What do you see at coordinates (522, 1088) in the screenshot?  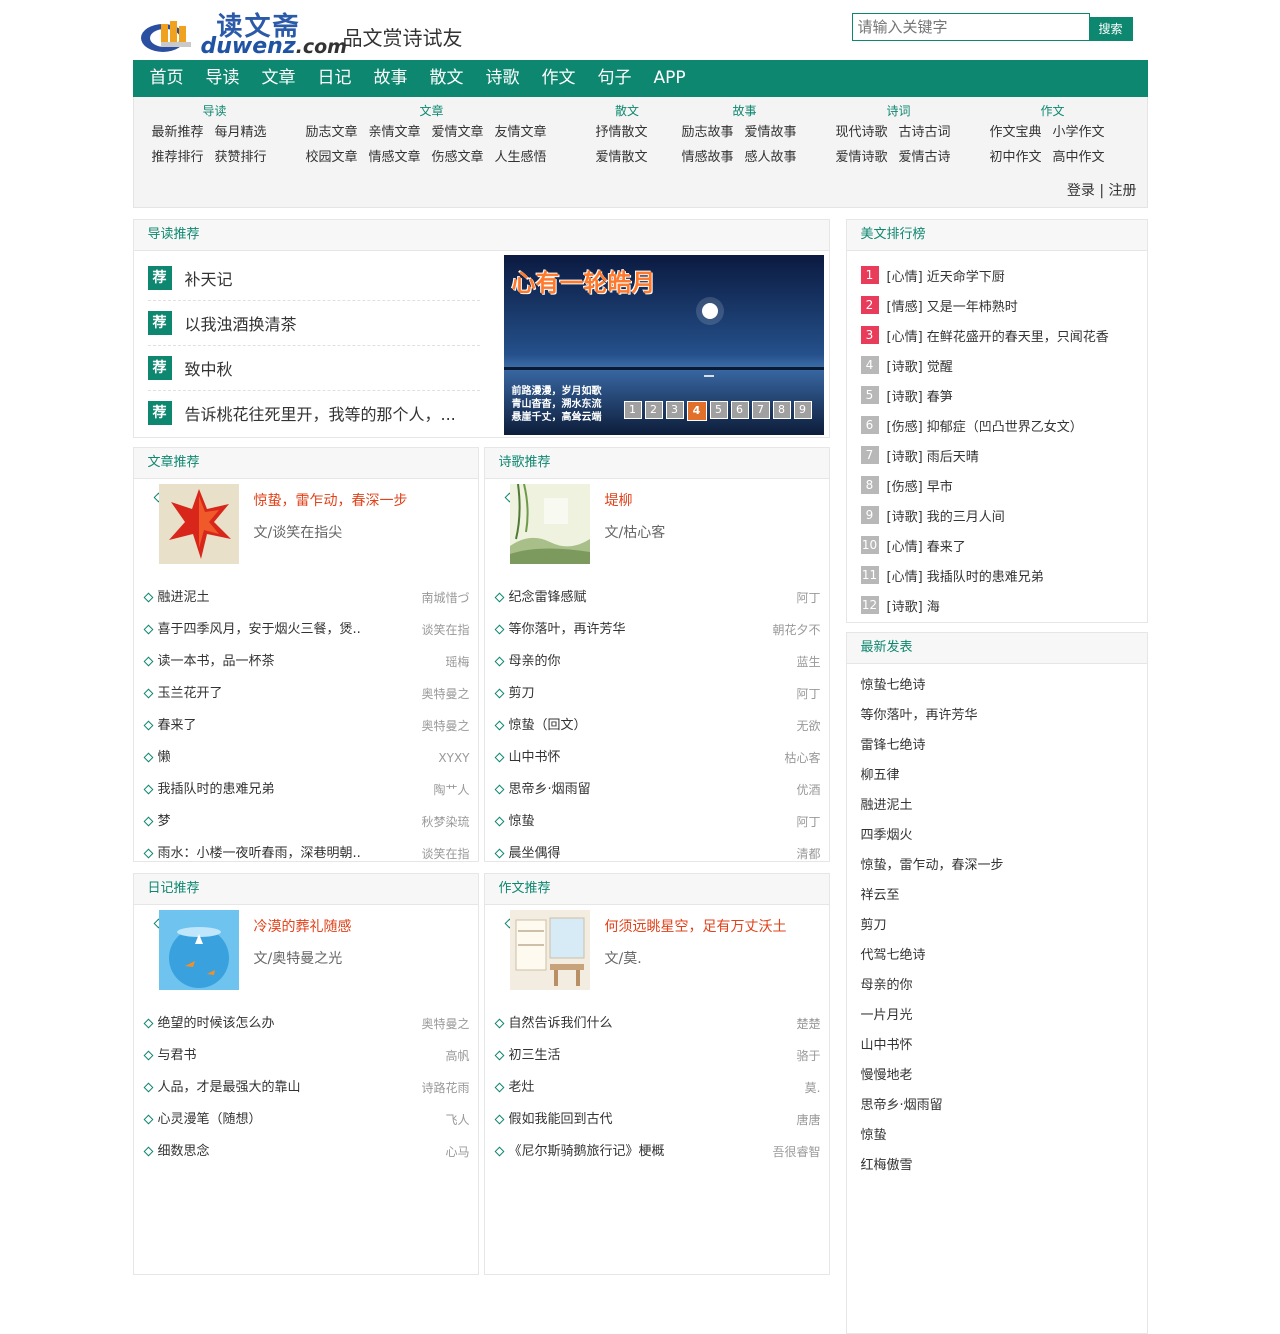 I see `list-item-title: 老灶` at bounding box center [522, 1088].